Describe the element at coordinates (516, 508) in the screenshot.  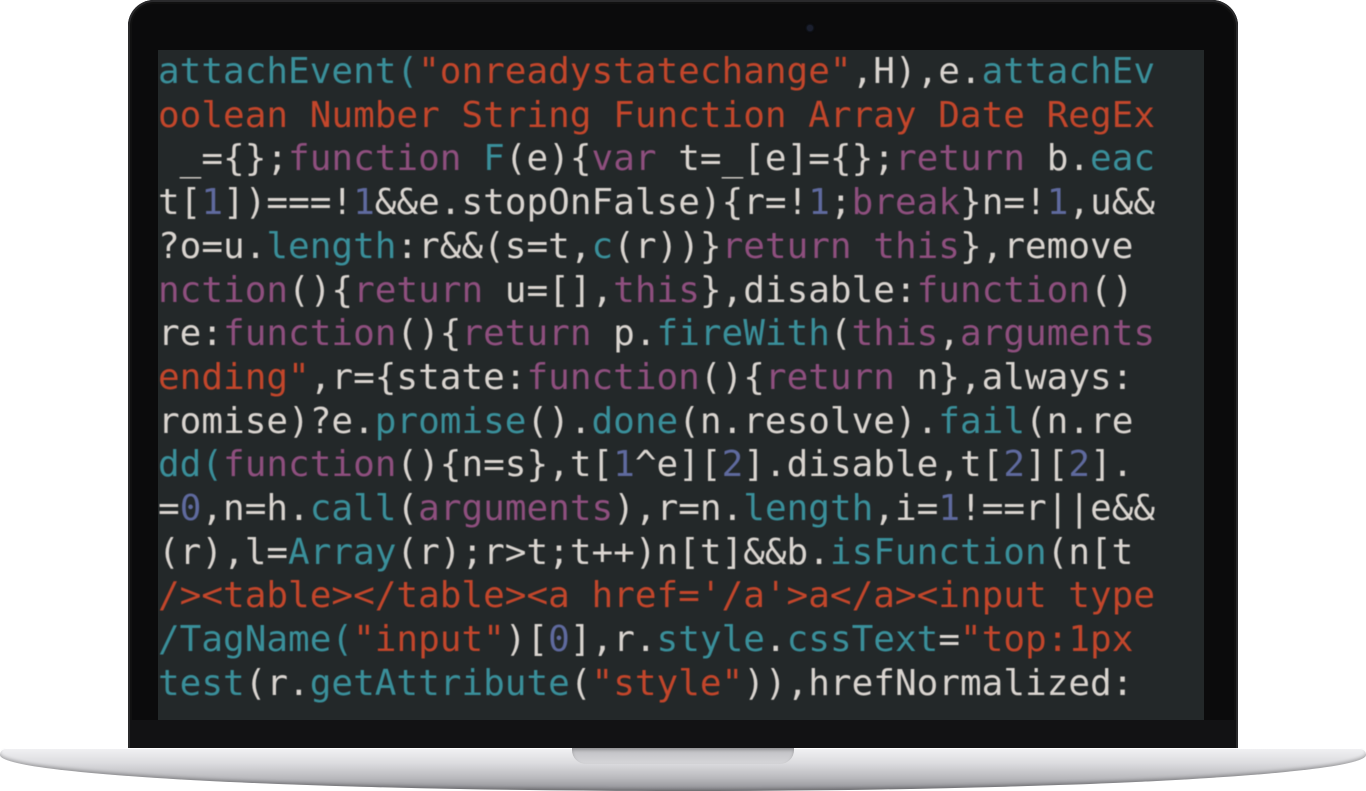
I see `code-token: arguments` at that location.